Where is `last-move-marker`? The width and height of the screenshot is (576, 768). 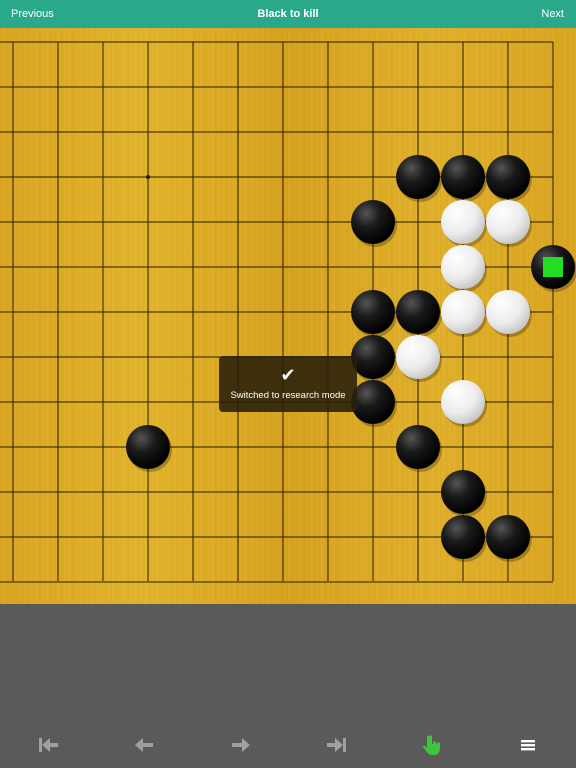 last-move-marker is located at coordinates (553, 267).